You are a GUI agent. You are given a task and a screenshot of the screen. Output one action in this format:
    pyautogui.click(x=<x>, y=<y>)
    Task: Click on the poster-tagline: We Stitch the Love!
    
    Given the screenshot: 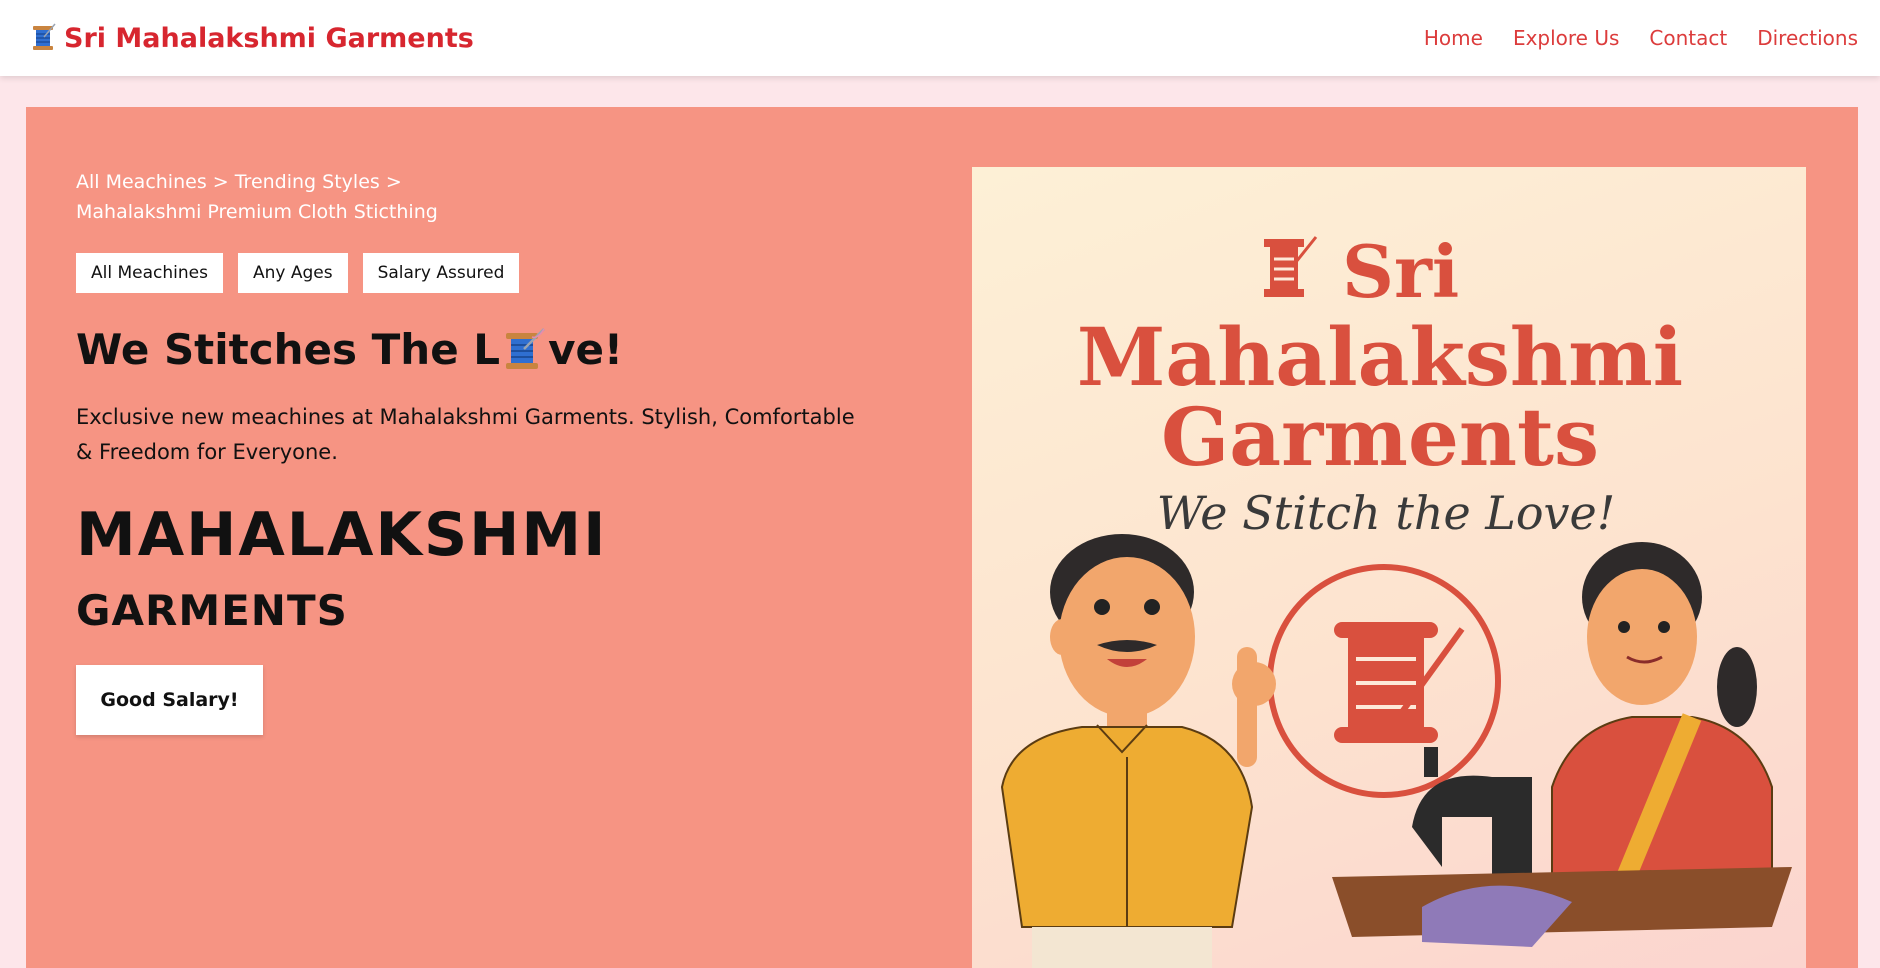 What is the action you would take?
    pyautogui.click(x=1386, y=513)
    